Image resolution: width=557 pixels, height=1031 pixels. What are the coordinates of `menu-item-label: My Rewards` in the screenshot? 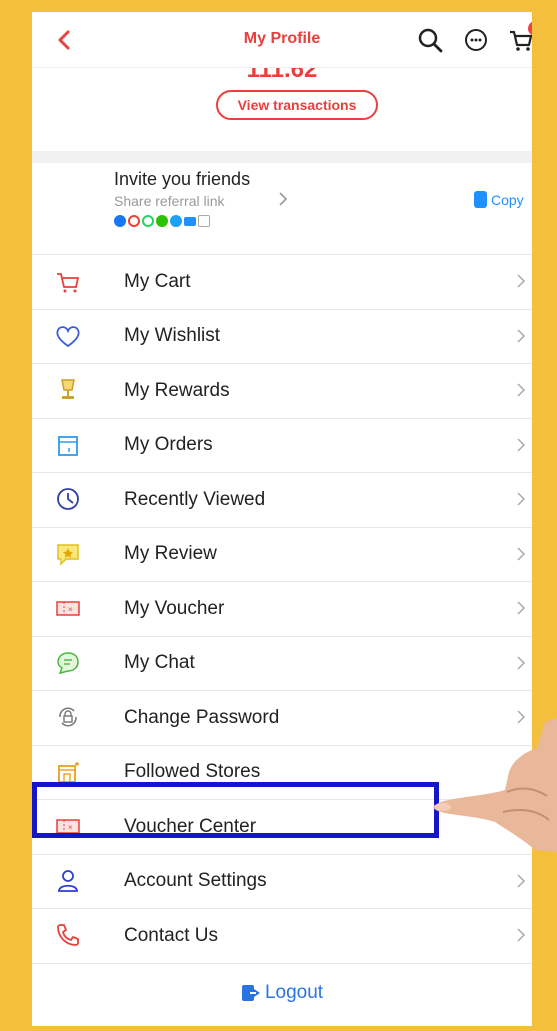 It's located at (177, 390).